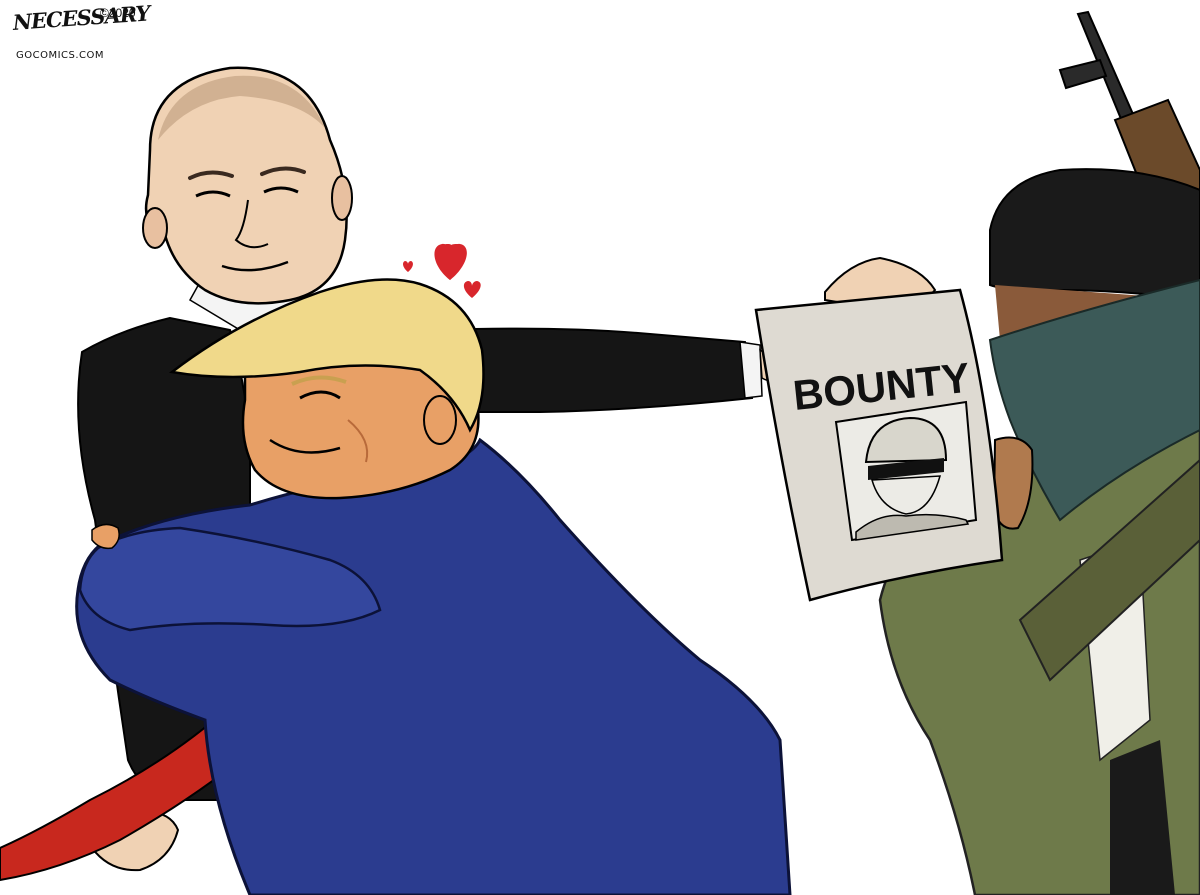 The image size is (1200, 895). Describe the element at coordinates (342, 198) in the screenshot. I see `putin-right-ear` at that location.